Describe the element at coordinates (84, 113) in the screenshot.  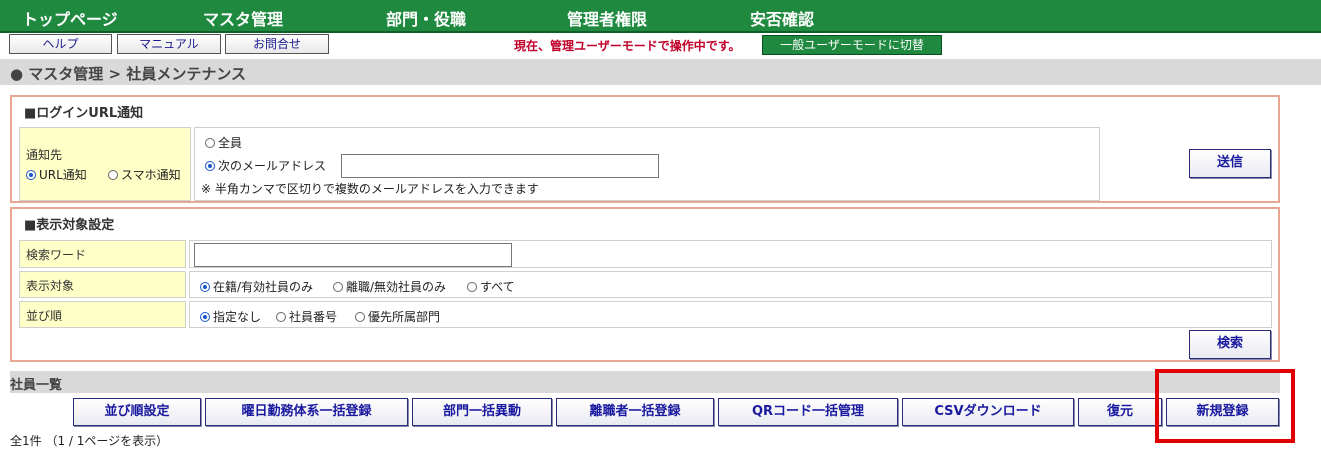
I see `panel-title-login-url: ■ログインURL通知` at that location.